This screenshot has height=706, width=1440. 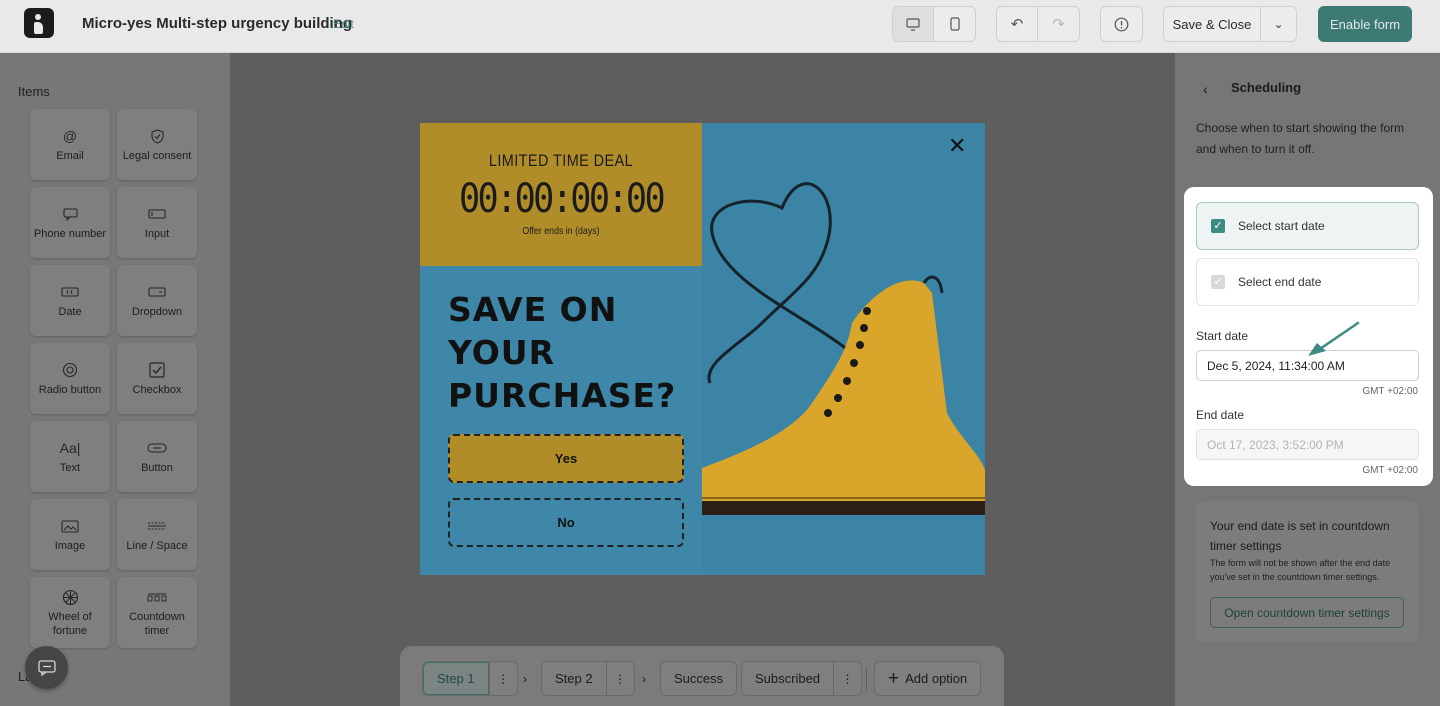 What do you see at coordinates (70, 624) in the screenshot?
I see `item-label: Wheel of fortune` at bounding box center [70, 624].